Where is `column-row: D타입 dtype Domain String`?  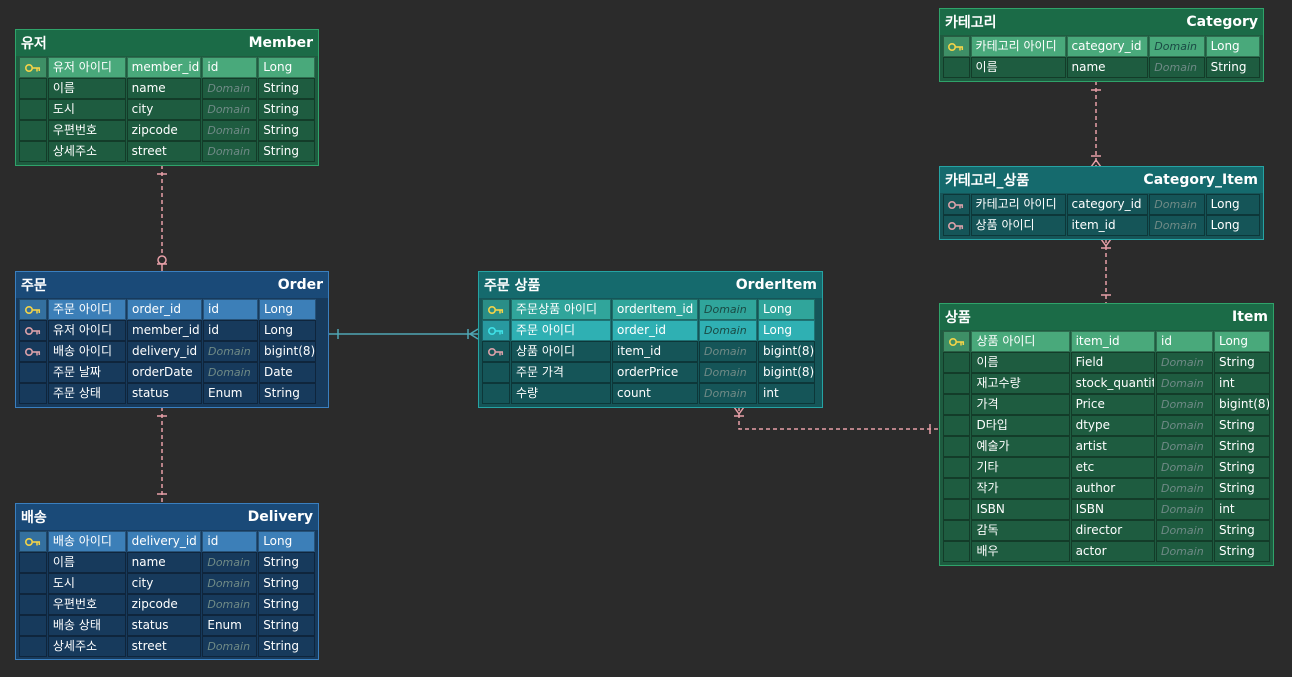 column-row: D타입 dtype Domain String is located at coordinates (1106, 425).